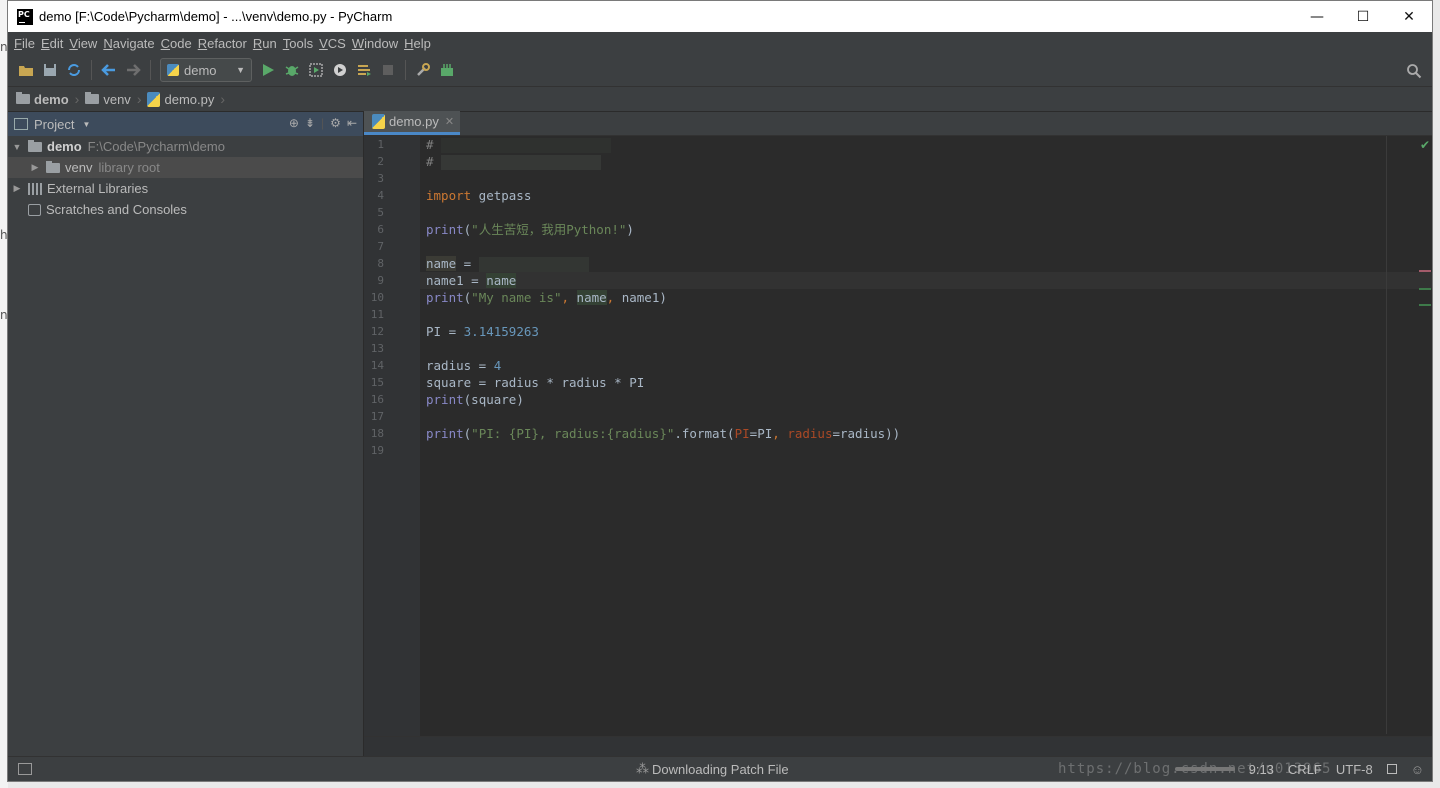 The width and height of the screenshot is (1440, 788). What do you see at coordinates (185, 167) in the screenshot?
I see `tree-item-venv: ▶ venv library root` at bounding box center [185, 167].